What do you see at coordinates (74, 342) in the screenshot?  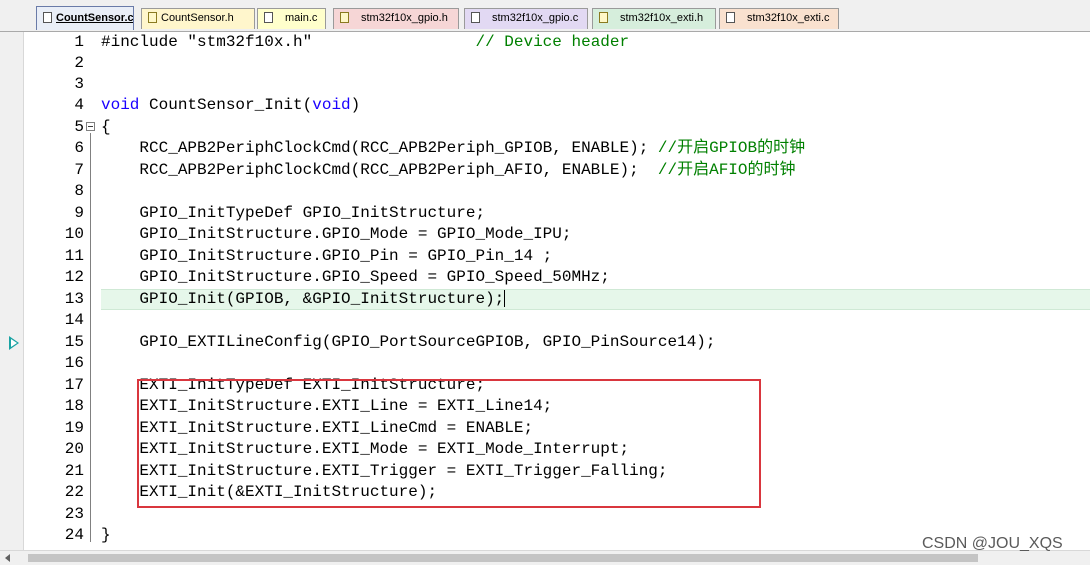 I see `line-number: 15` at bounding box center [74, 342].